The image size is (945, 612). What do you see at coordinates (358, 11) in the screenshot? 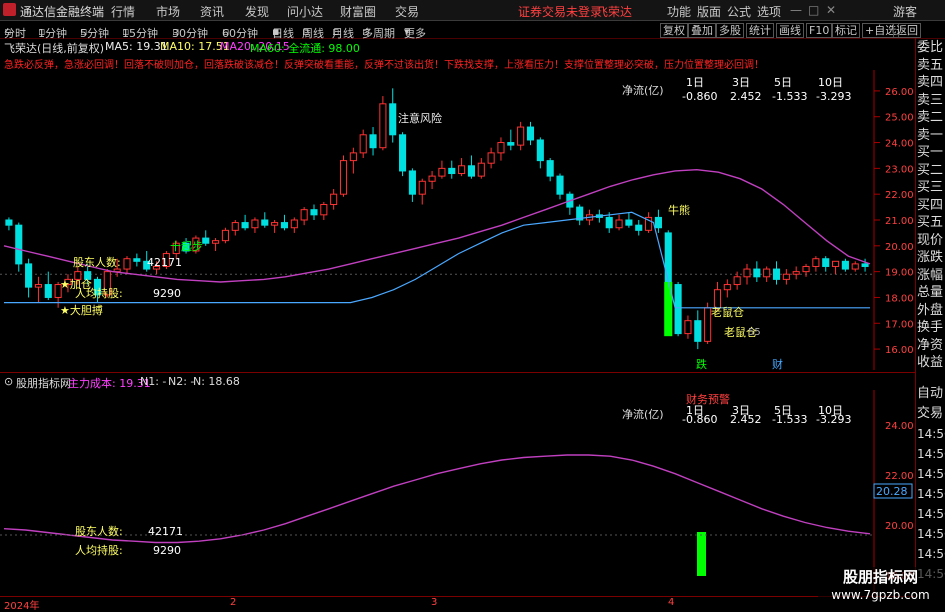
I see `menu-wealth: 财富圈` at bounding box center [358, 11].